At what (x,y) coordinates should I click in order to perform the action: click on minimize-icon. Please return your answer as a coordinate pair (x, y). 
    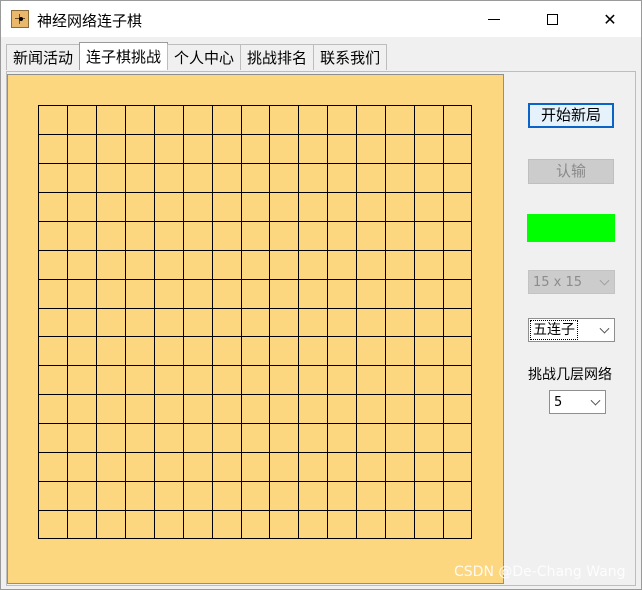
    Looking at the image, I should click on (494, 19).